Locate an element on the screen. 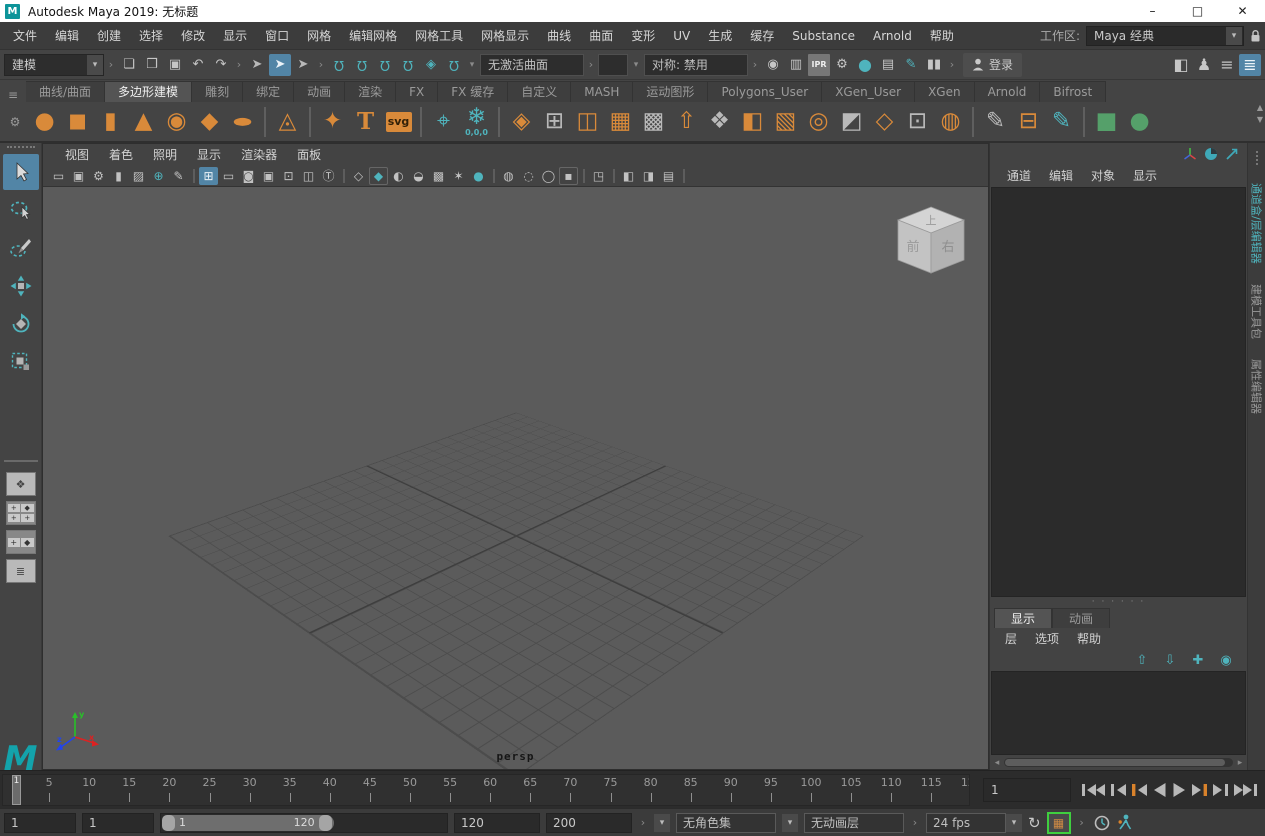 The image size is (1265, 836). menu-item: 帮助 is located at coordinates (942, 36).